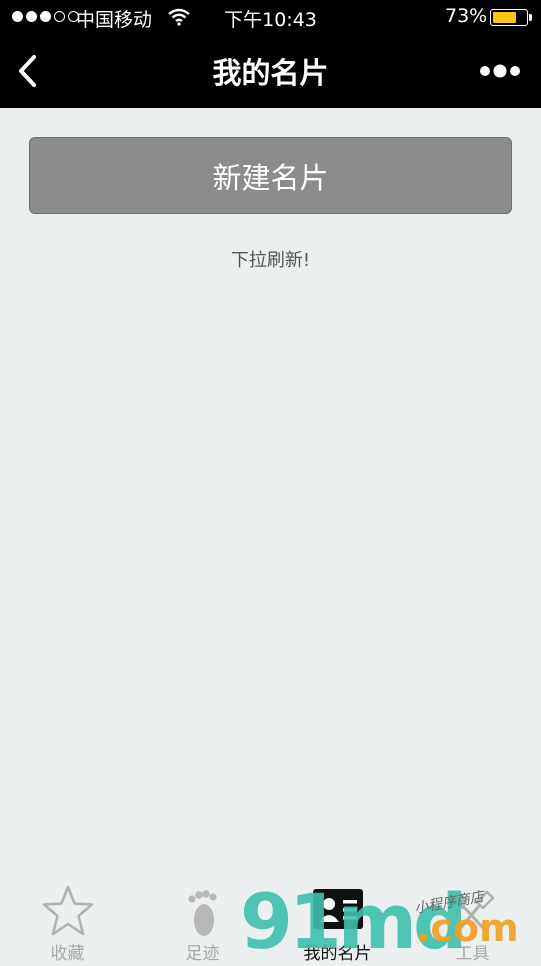 The width and height of the screenshot is (541, 966). I want to click on footprint-icon, so click(202, 913).